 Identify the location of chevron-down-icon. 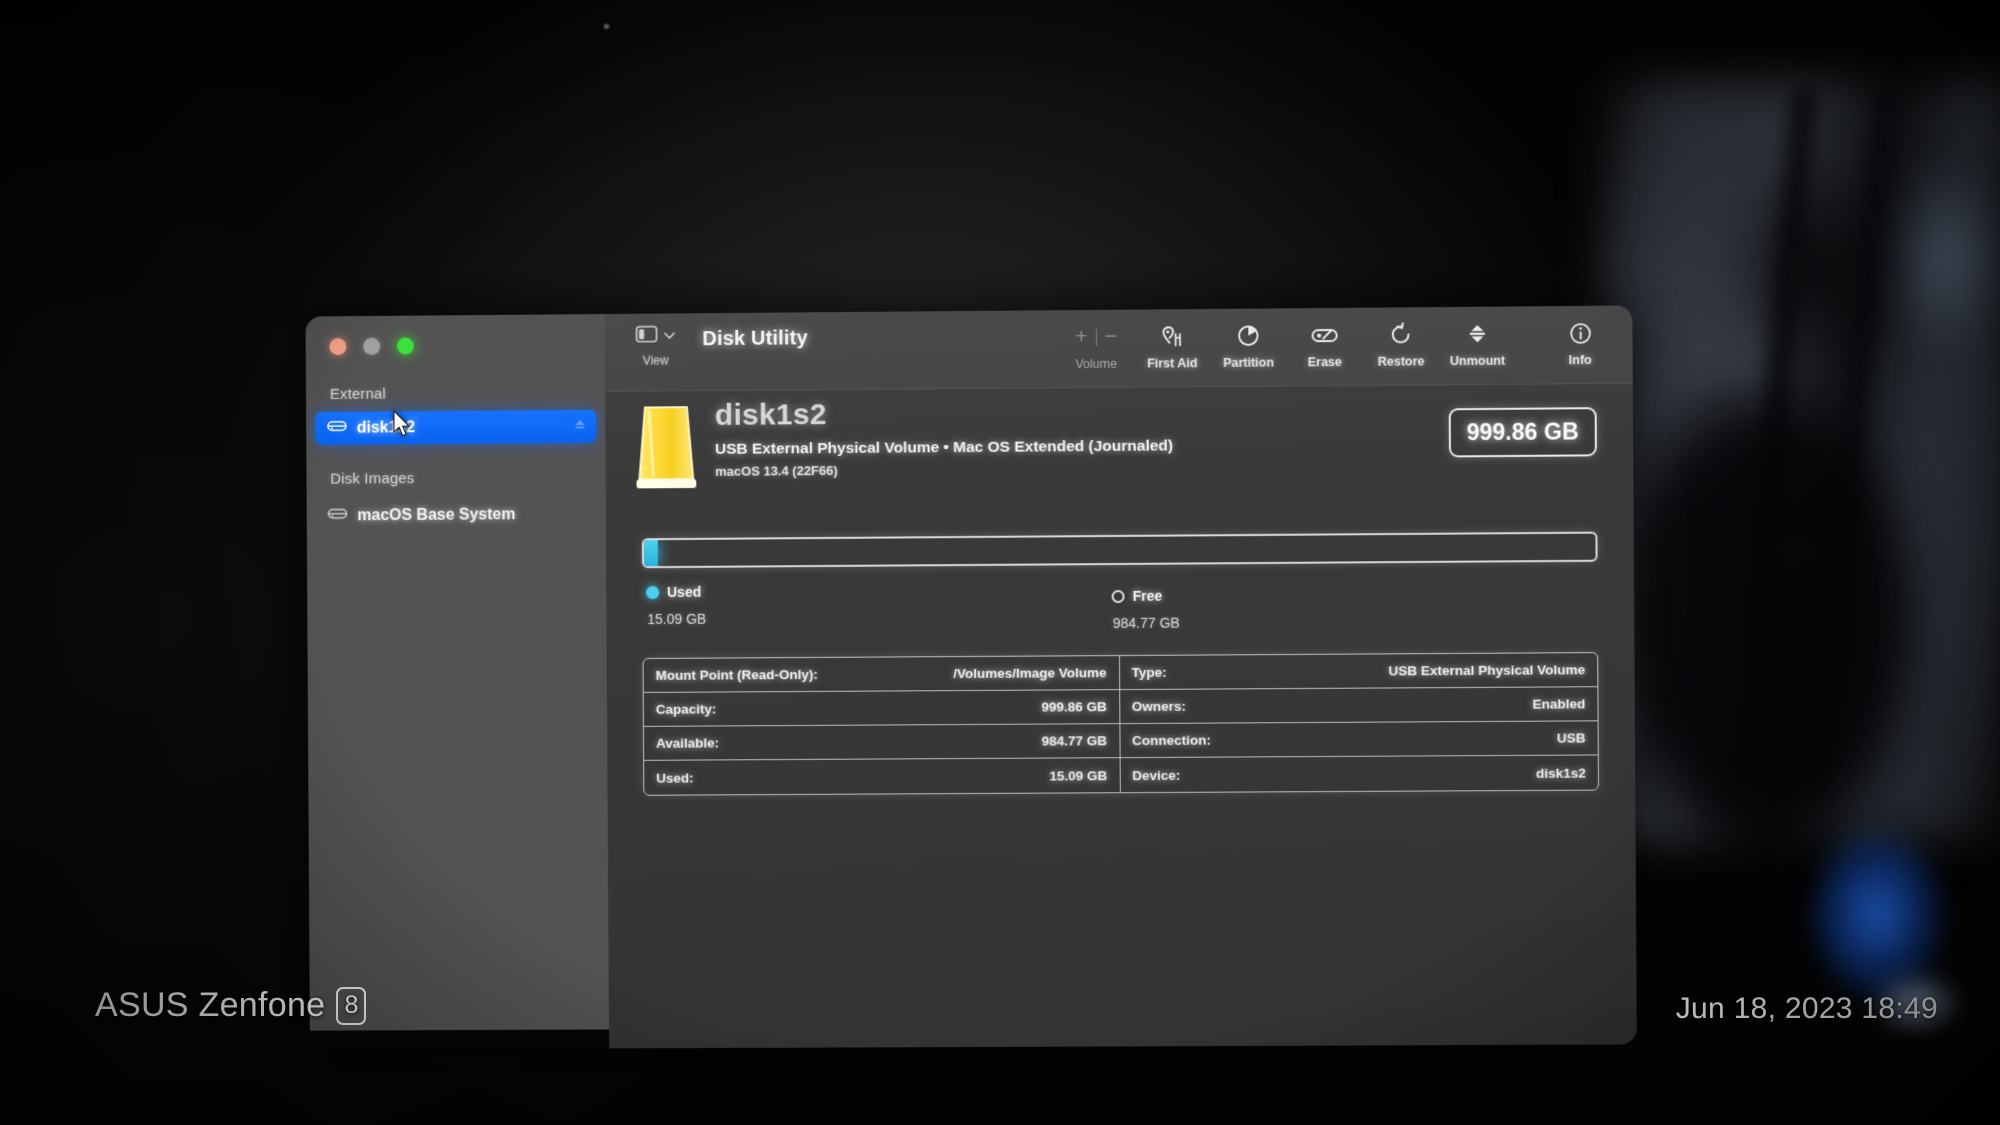
(669, 336).